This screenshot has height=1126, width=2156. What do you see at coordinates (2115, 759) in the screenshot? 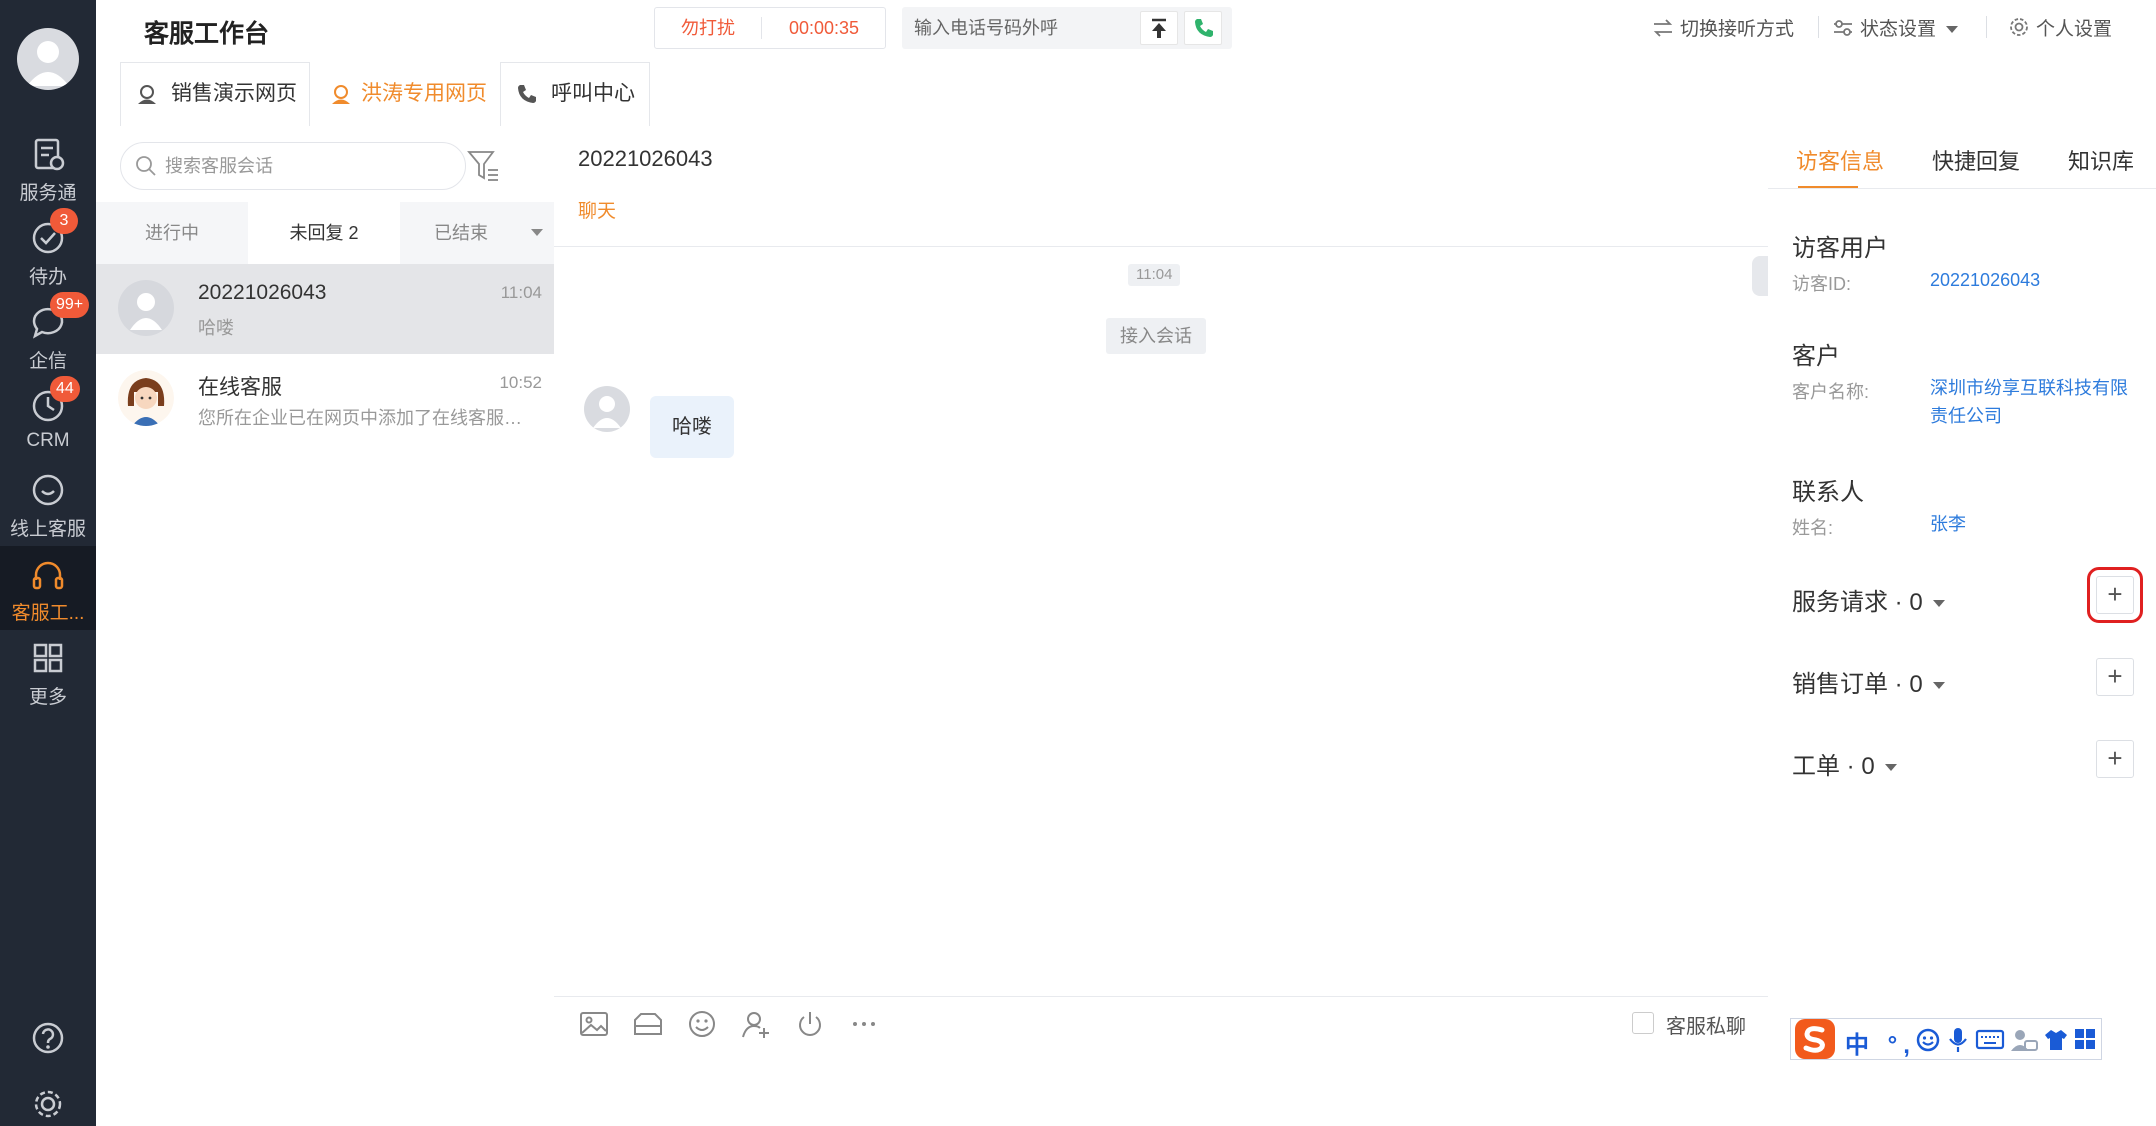
I see `add-work-order-button: +` at bounding box center [2115, 759].